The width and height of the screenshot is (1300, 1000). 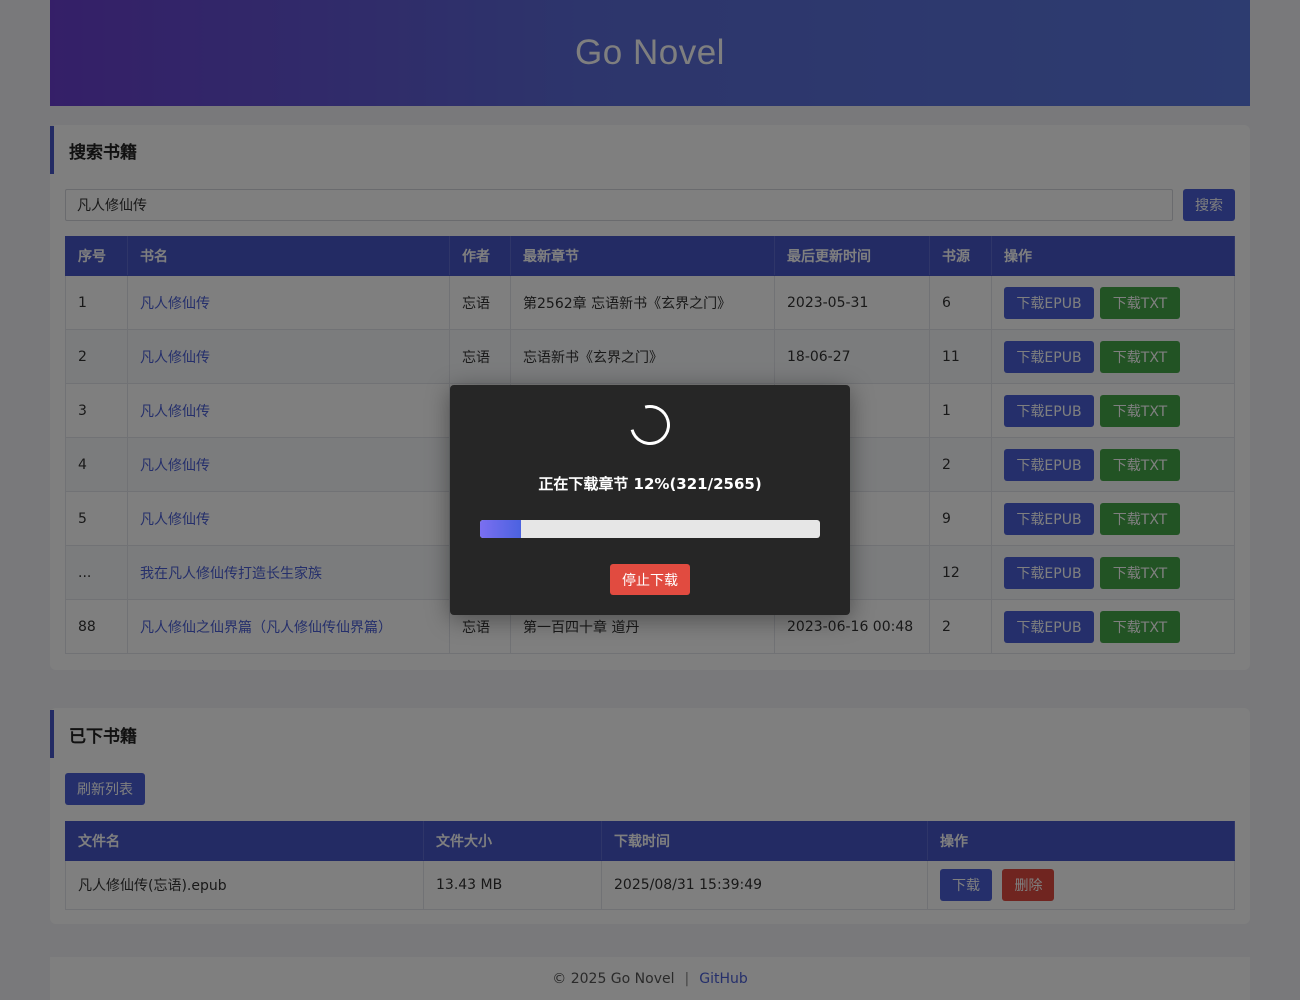 What do you see at coordinates (650, 579) in the screenshot?
I see `stop-download-button: 停止下载` at bounding box center [650, 579].